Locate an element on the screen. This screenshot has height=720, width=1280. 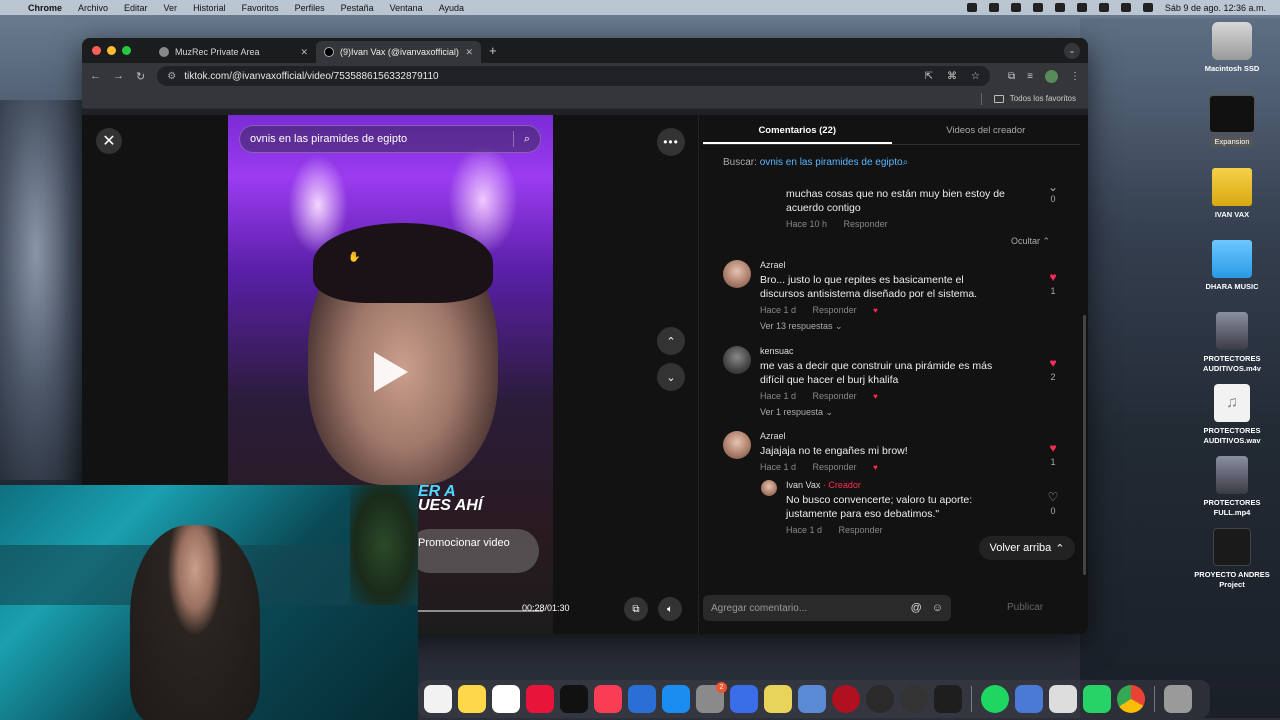
menu-ventana: Ventana is located at coordinates (406, 8).